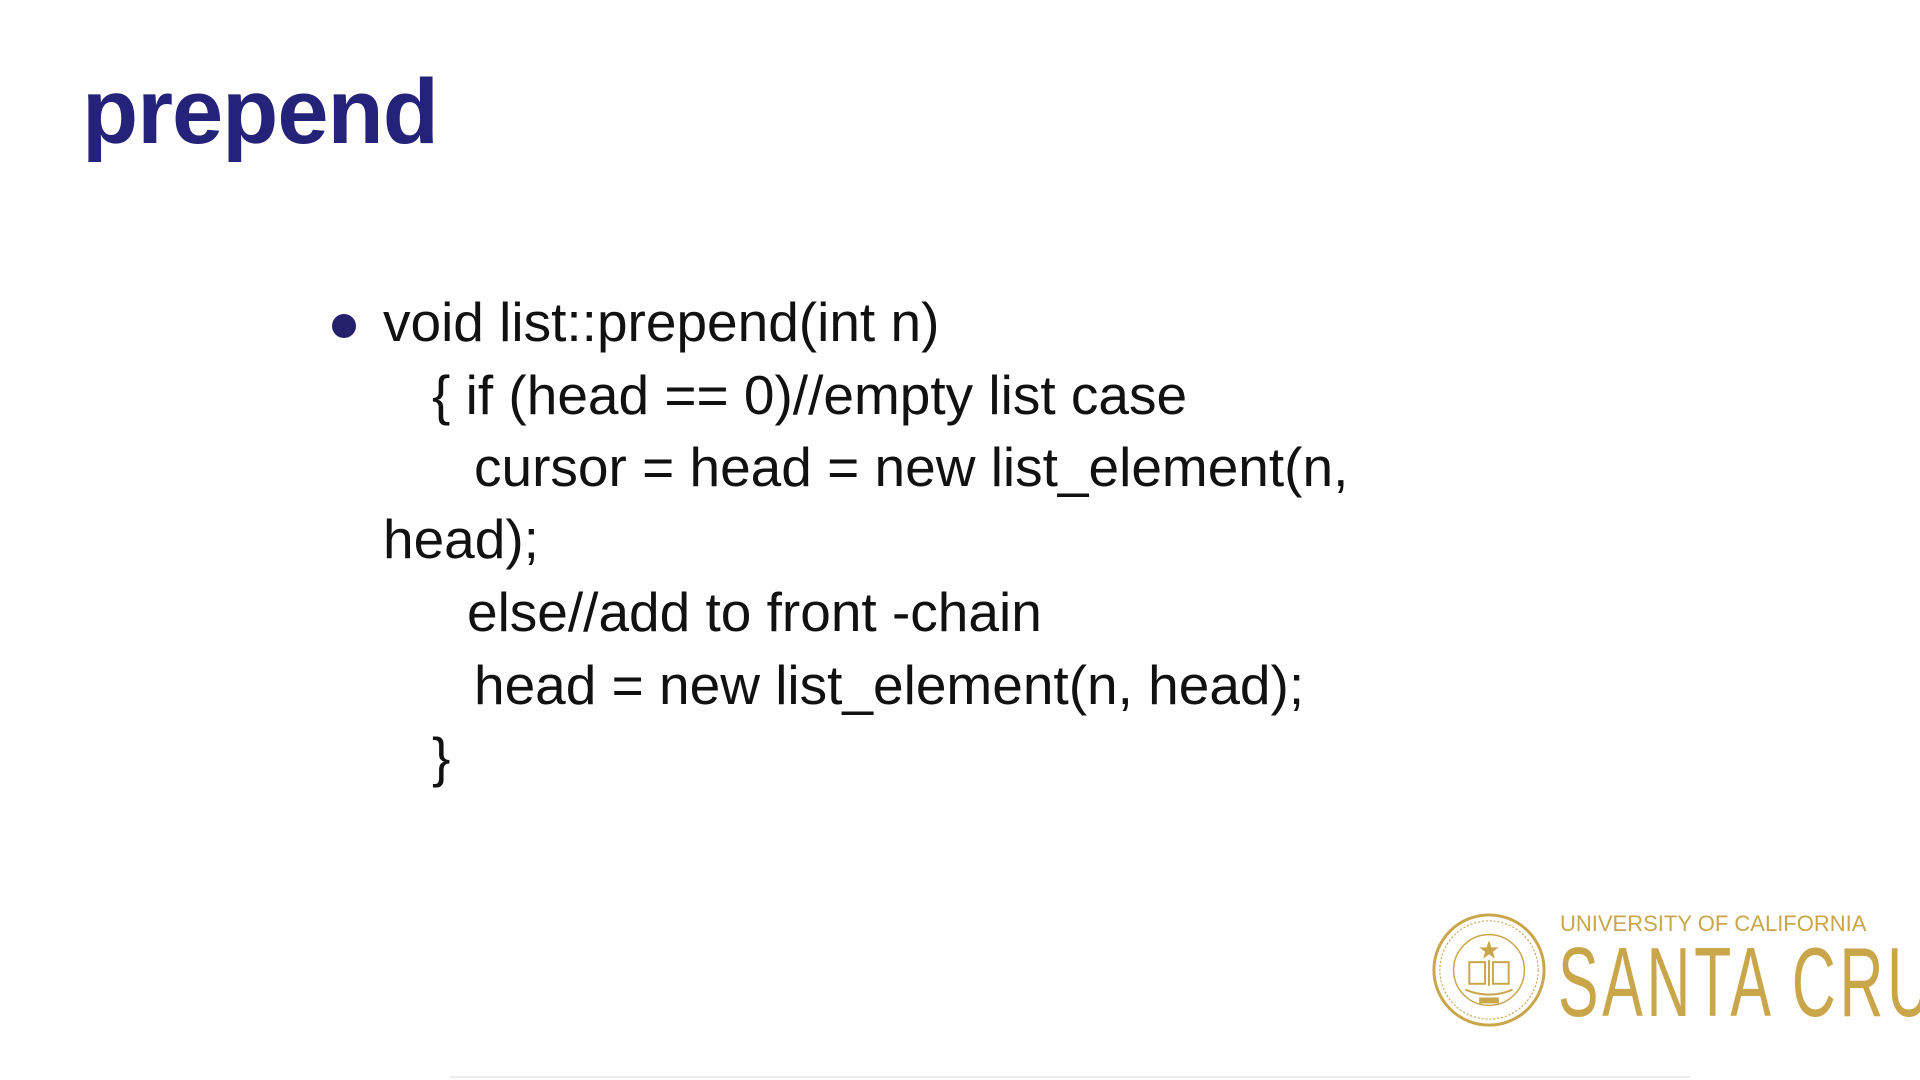 This screenshot has width=1920, height=1080. Describe the element at coordinates (661, 322) in the screenshot. I see `code-line: void list::prepend(int n)` at that location.